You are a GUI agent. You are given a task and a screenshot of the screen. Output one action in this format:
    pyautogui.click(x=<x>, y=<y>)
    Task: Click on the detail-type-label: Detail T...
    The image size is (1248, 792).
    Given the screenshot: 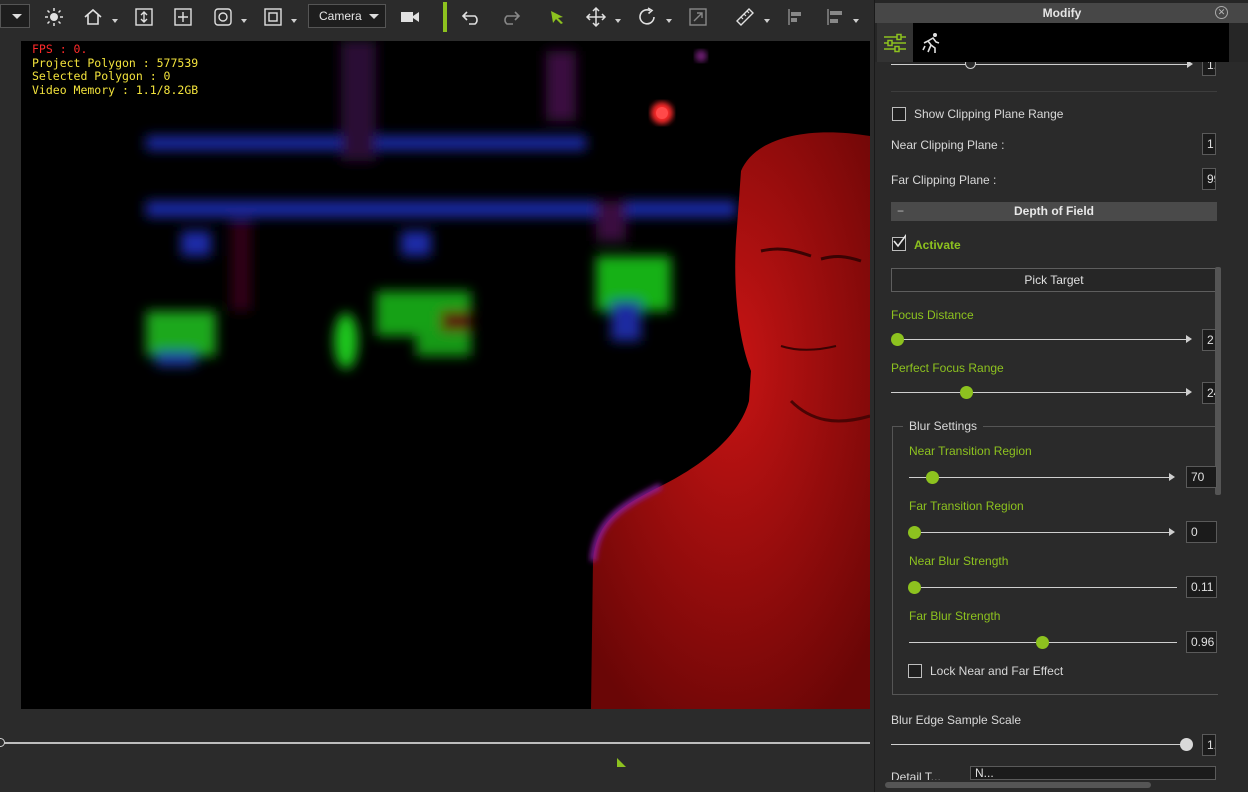 What is the action you would take?
    pyautogui.click(x=916, y=775)
    